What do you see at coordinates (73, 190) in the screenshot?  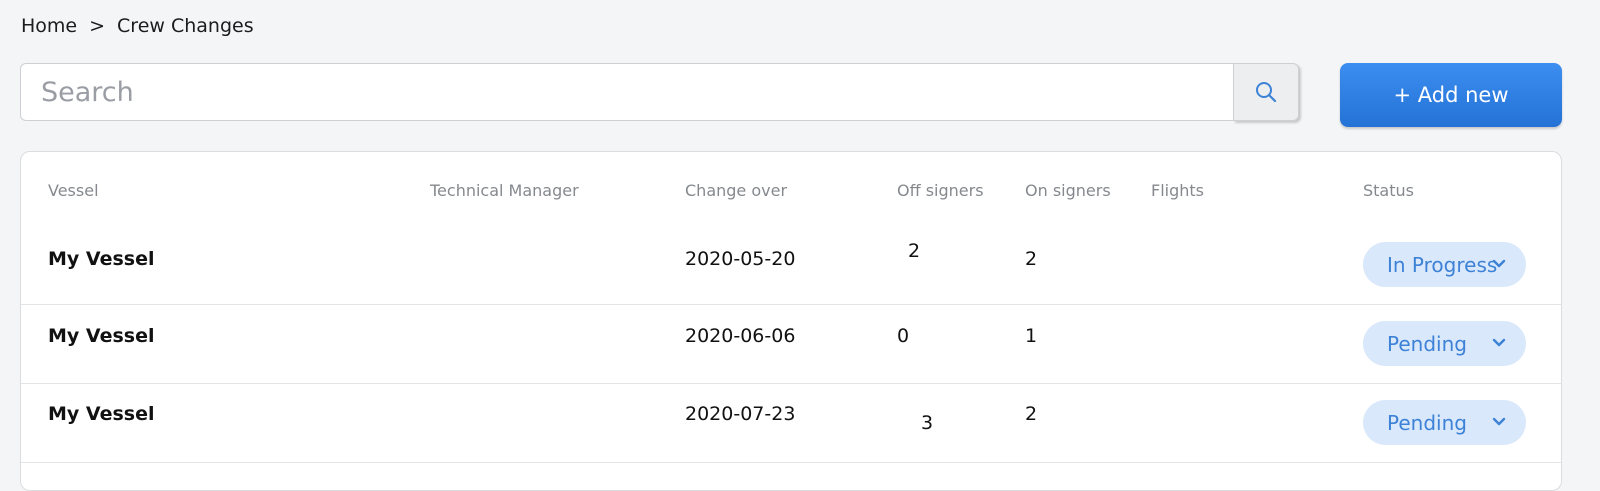 I see `header-vessel: Vessel` at bounding box center [73, 190].